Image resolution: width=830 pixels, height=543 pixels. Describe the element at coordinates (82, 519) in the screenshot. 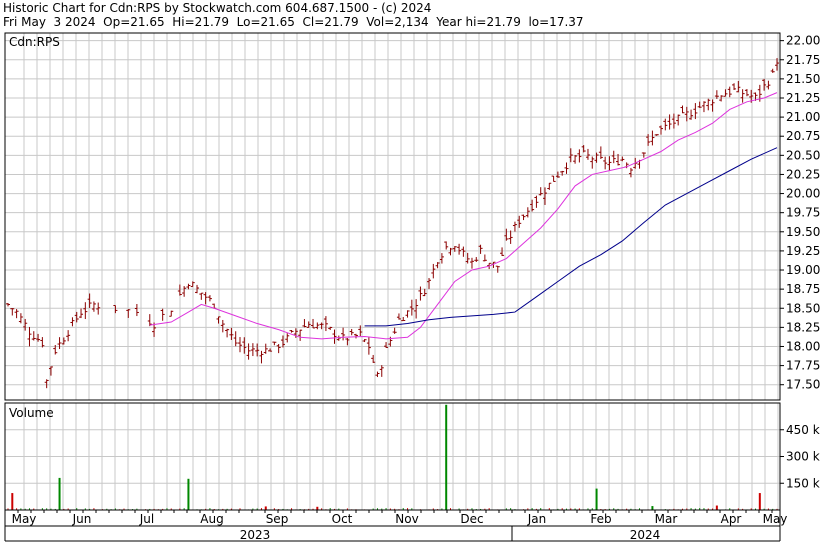

I see `month-label: Jun` at that location.